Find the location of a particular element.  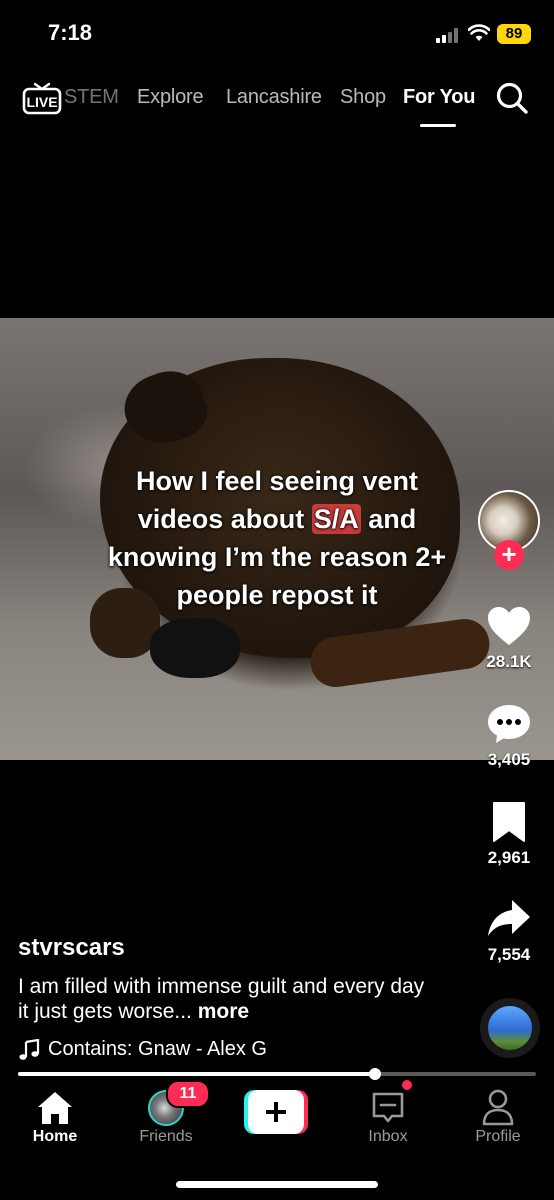

caption-line-4: people repost it is located at coordinates (277, 595).